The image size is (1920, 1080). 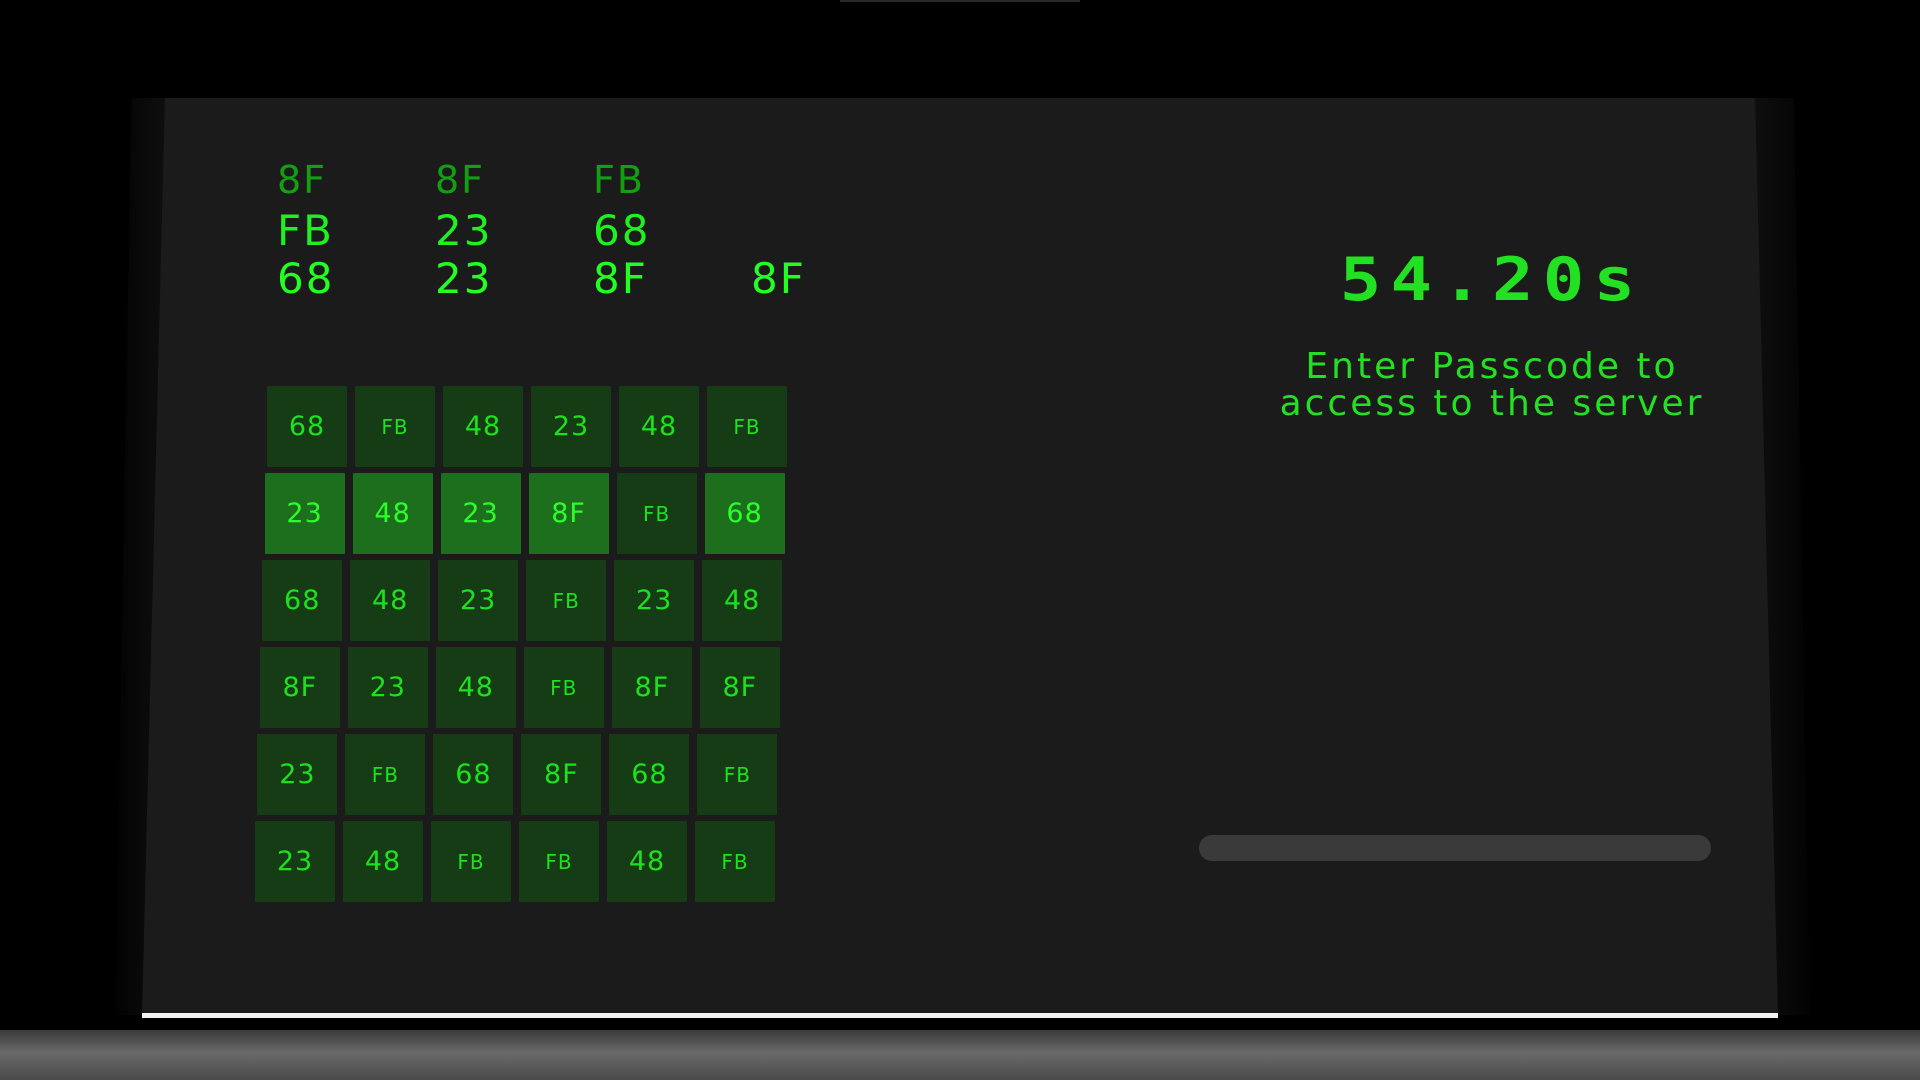 What do you see at coordinates (1455, 848) in the screenshot?
I see `progress-bar` at bounding box center [1455, 848].